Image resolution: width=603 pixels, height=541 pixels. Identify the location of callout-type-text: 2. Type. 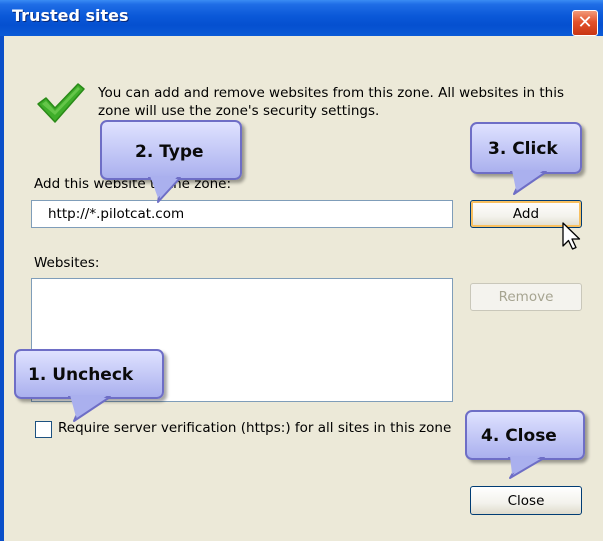
(169, 152).